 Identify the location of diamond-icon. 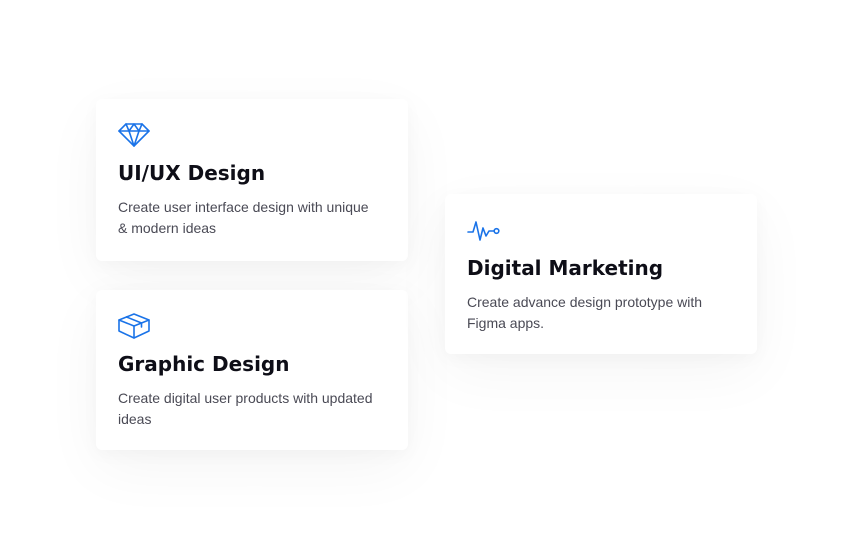
(136, 135).